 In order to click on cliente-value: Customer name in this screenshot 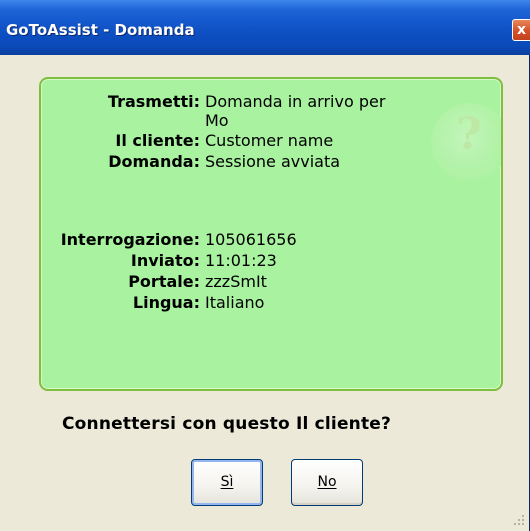, I will do `click(269, 140)`.